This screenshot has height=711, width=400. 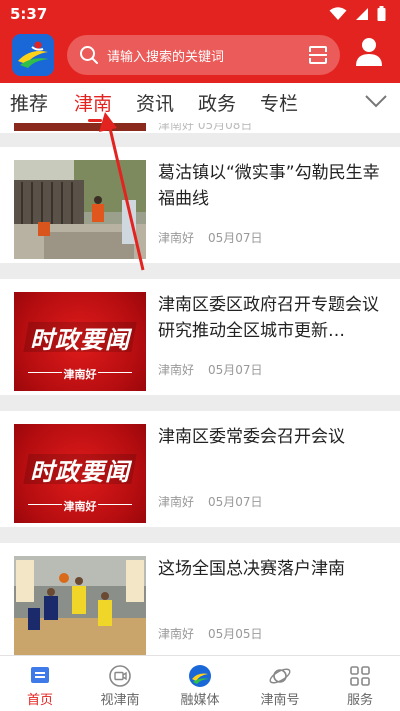 I want to click on top-bar: 5:37 请输入搜索的关键词, so click(x=200, y=41).